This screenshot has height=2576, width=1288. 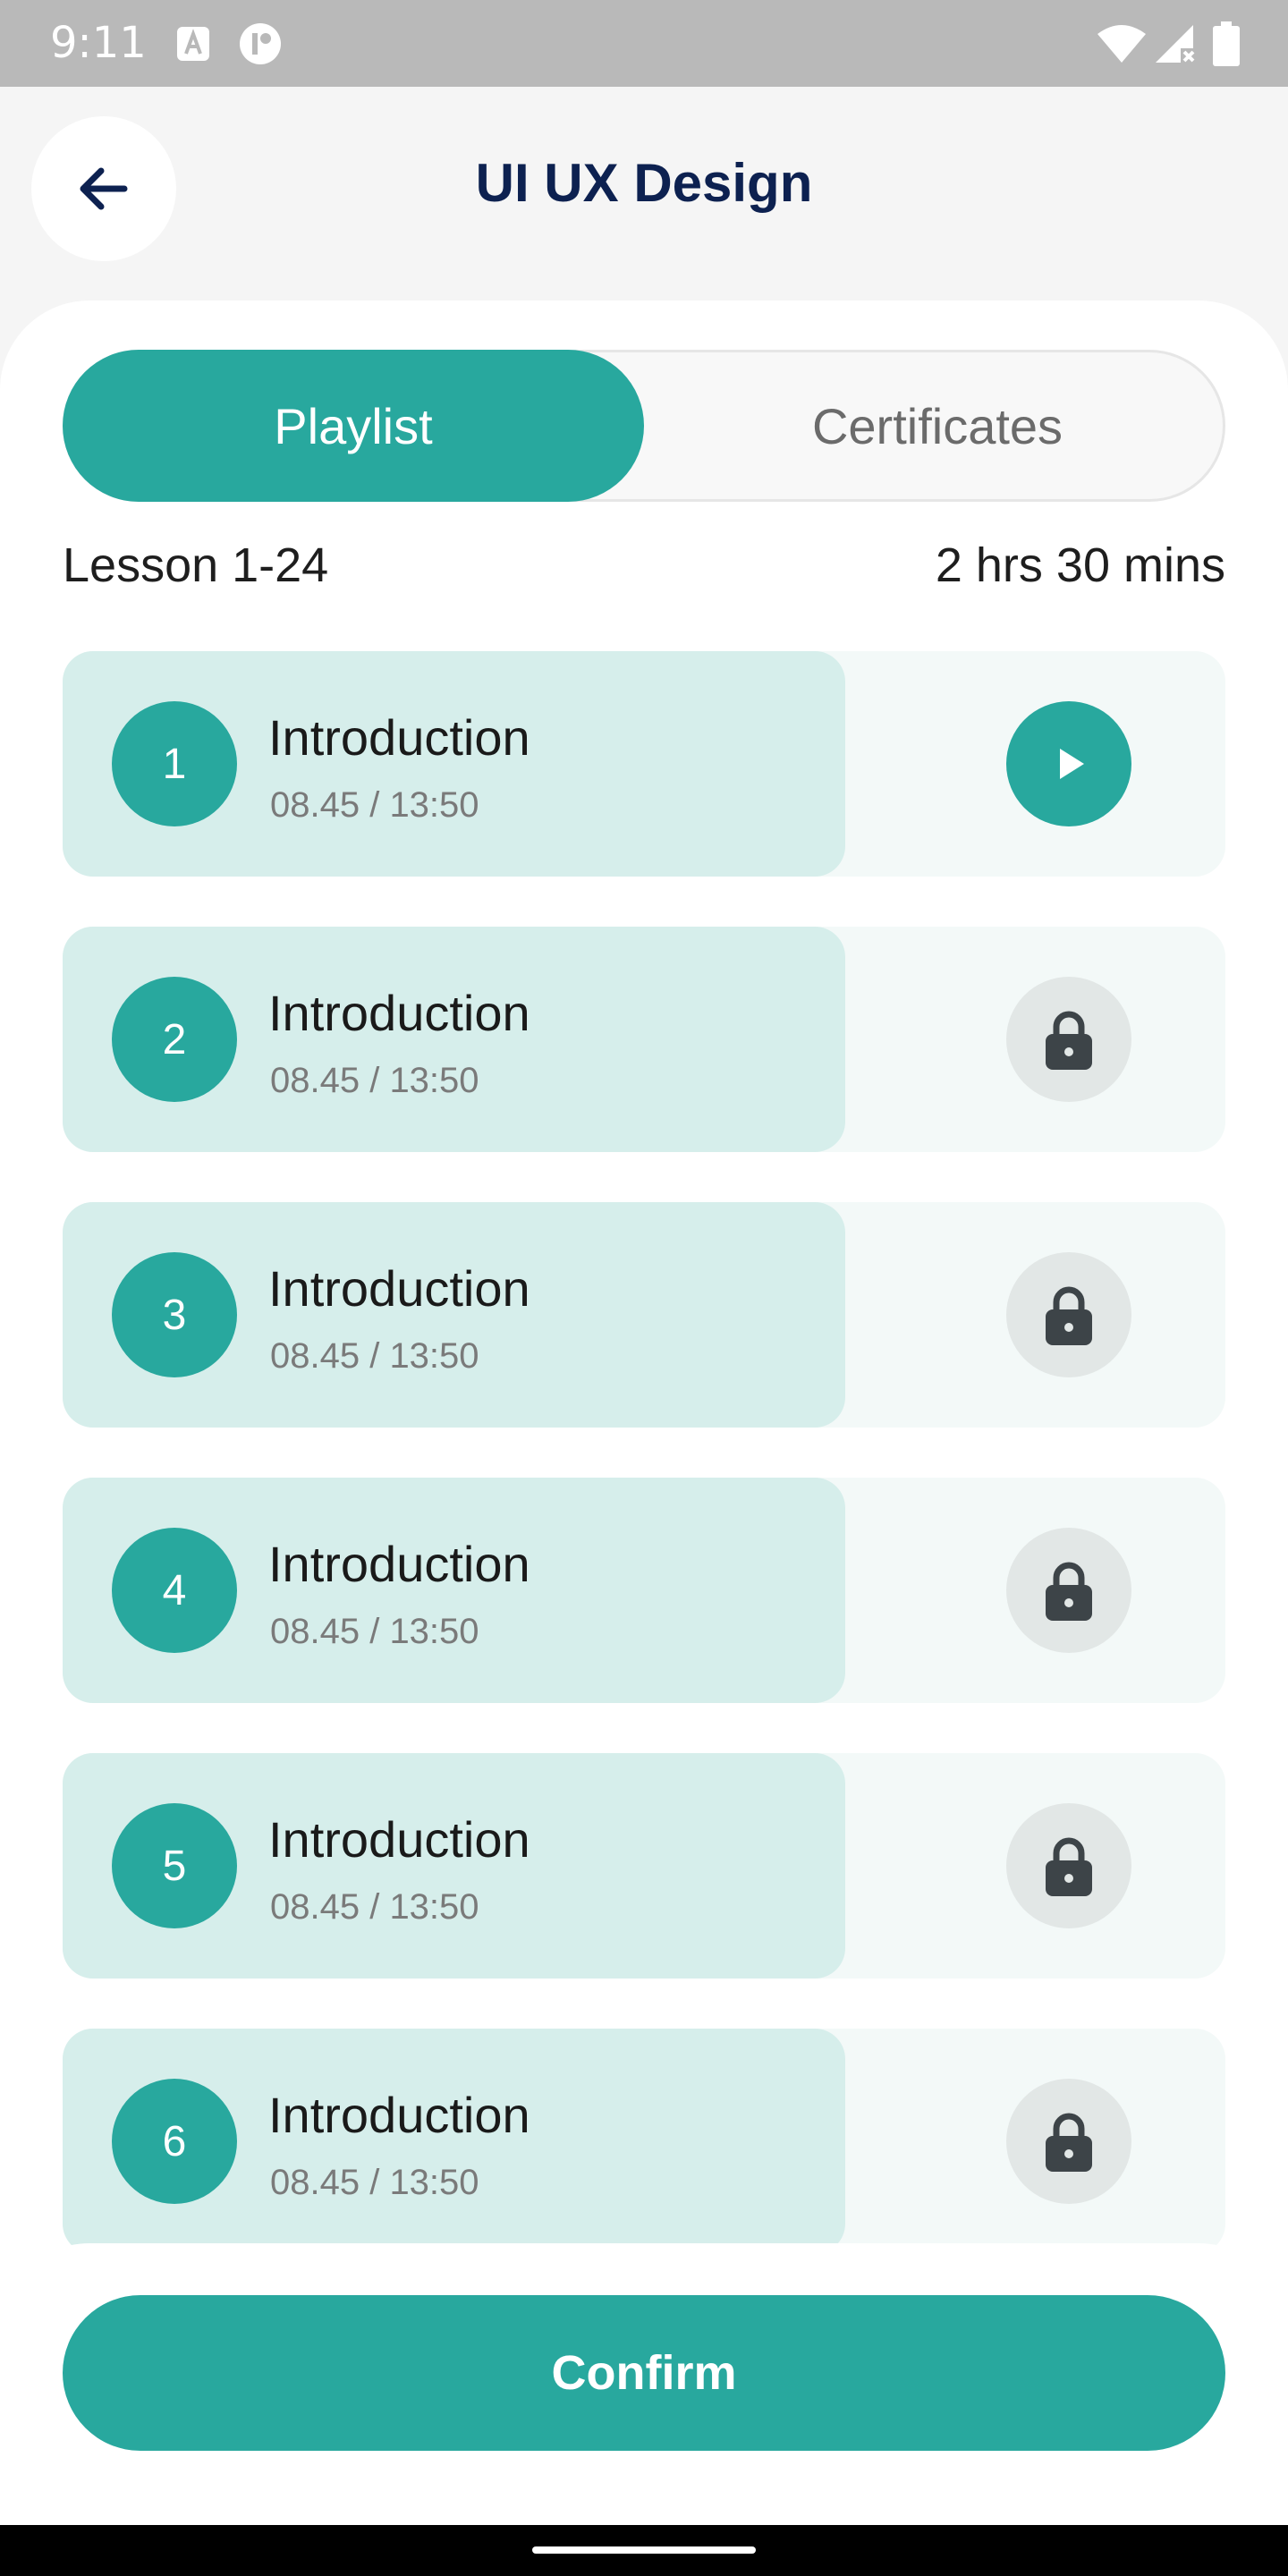 I want to click on lesson-info: 1 Introduction 08.45 / 13:50, so click(x=454, y=764).